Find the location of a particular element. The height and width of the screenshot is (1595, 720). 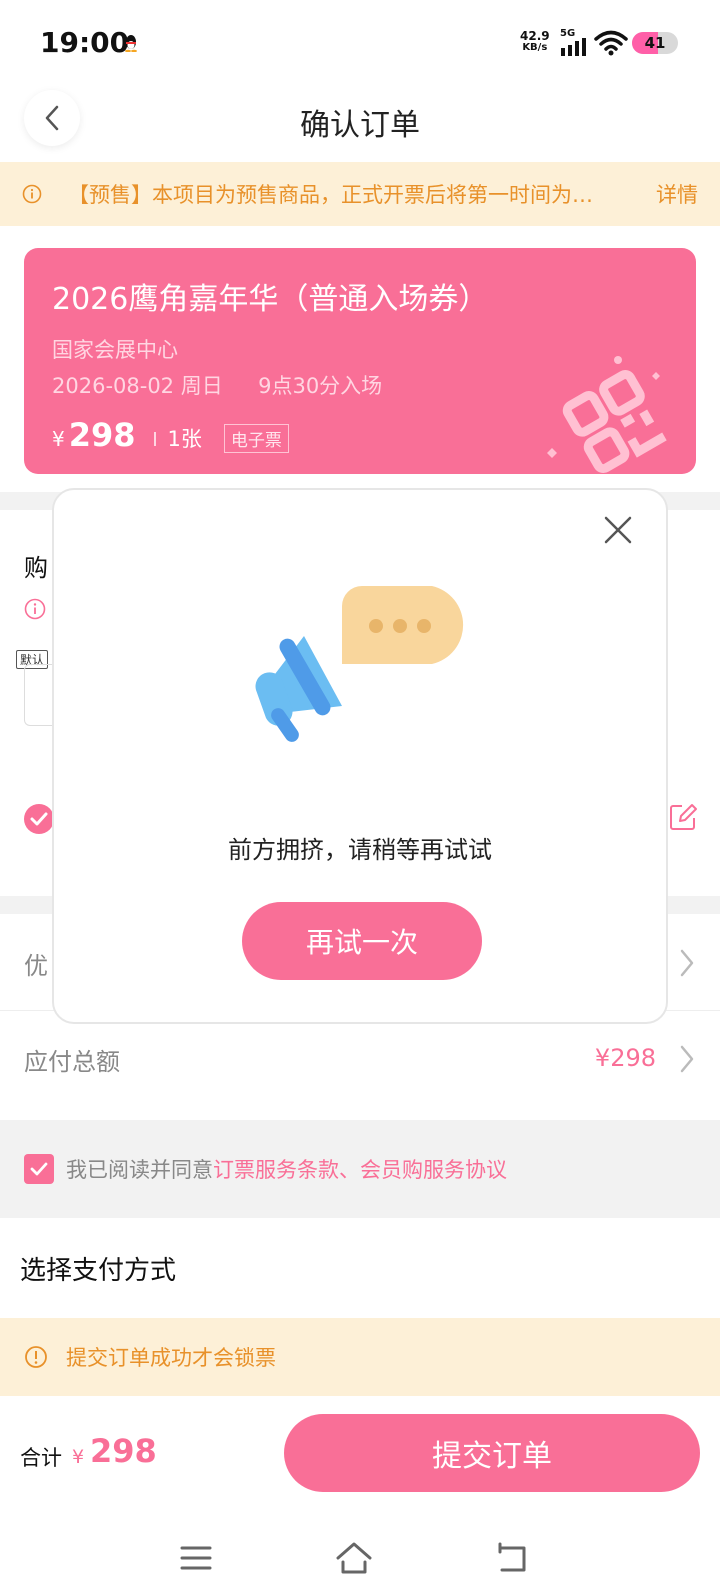

qr-code-decoration-icon is located at coordinates (607, 415).